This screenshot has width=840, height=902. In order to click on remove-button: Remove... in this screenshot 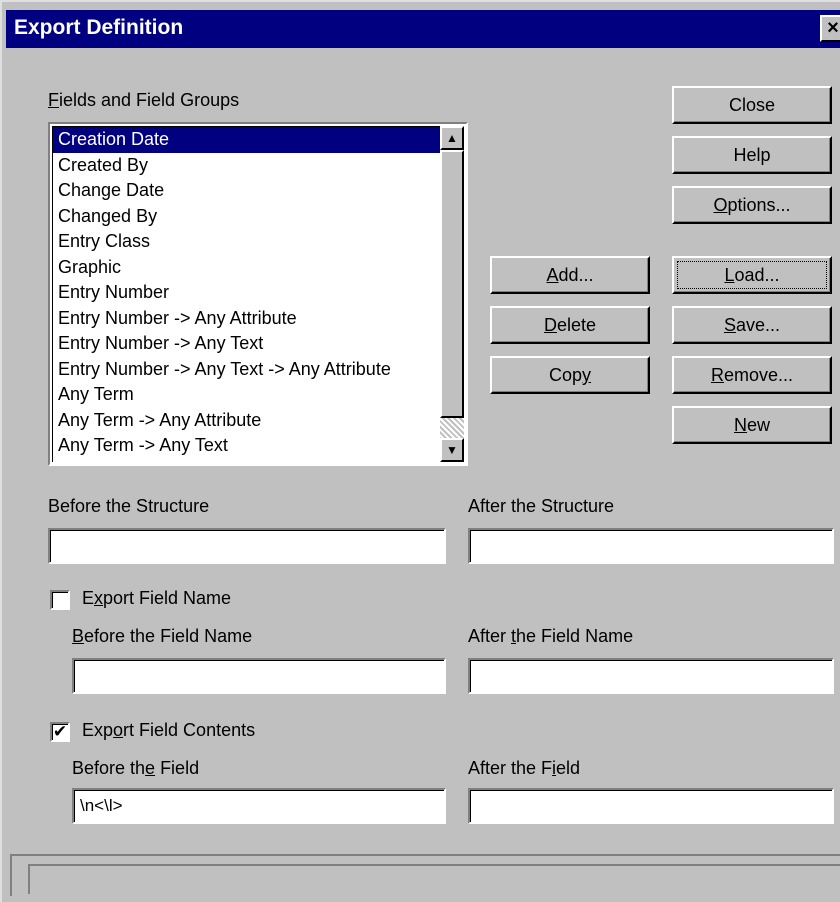, I will do `click(752, 375)`.